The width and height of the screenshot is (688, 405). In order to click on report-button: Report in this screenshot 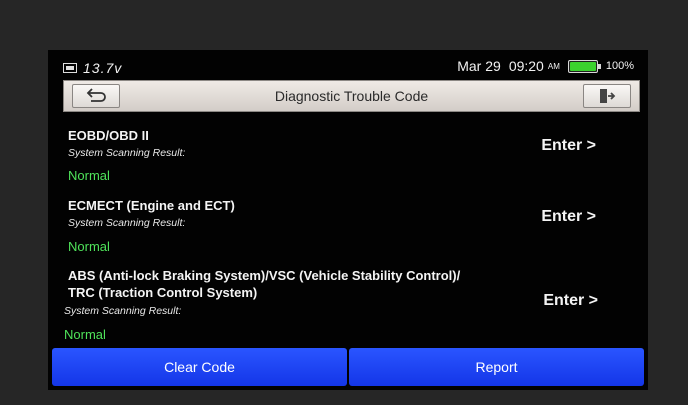, I will do `click(496, 367)`.